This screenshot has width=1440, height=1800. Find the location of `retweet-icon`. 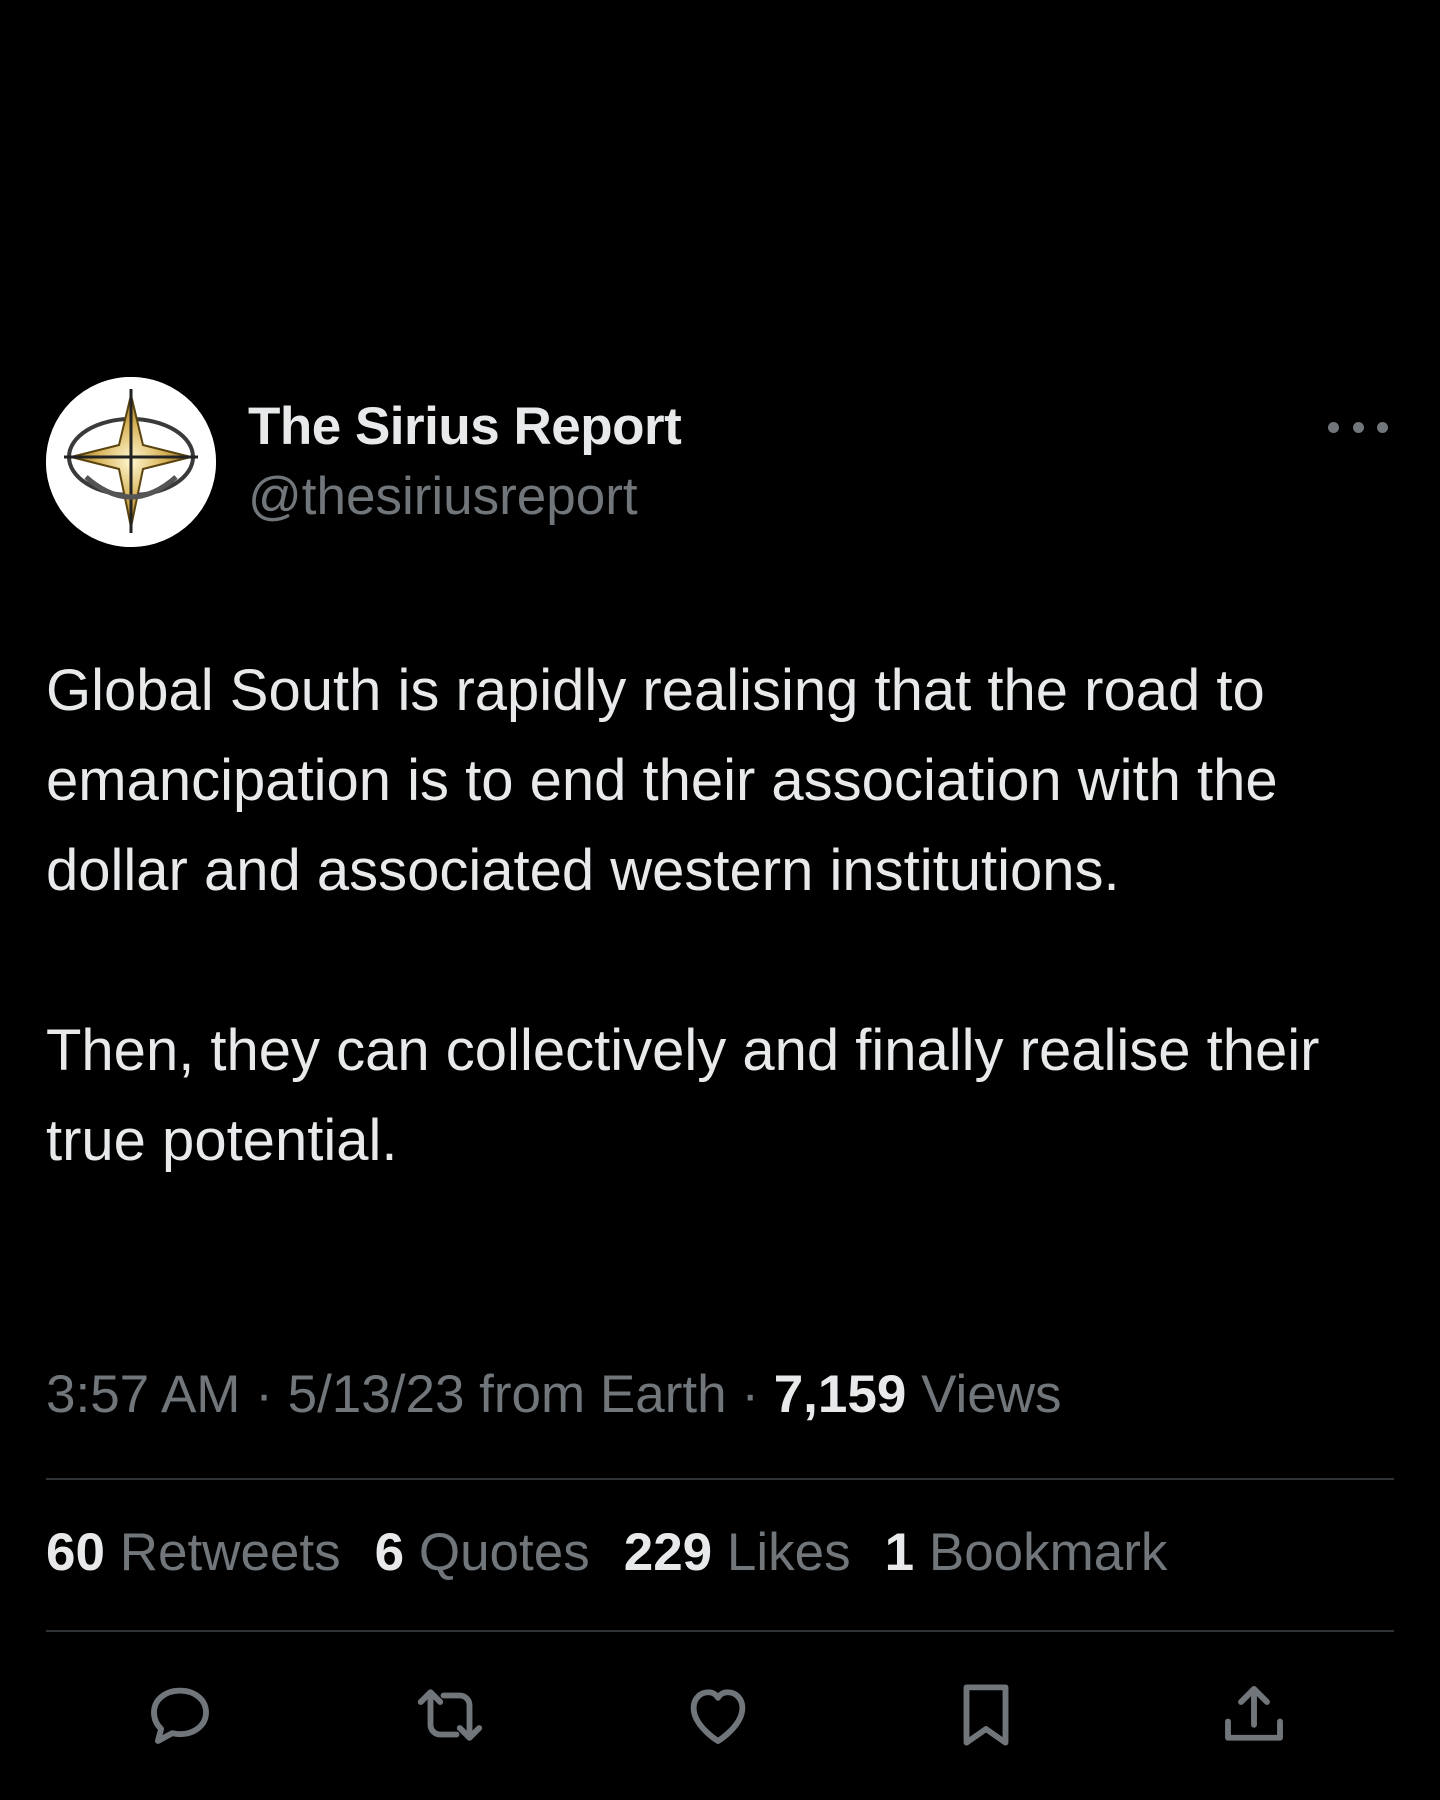

retweet-icon is located at coordinates (450, 1715).